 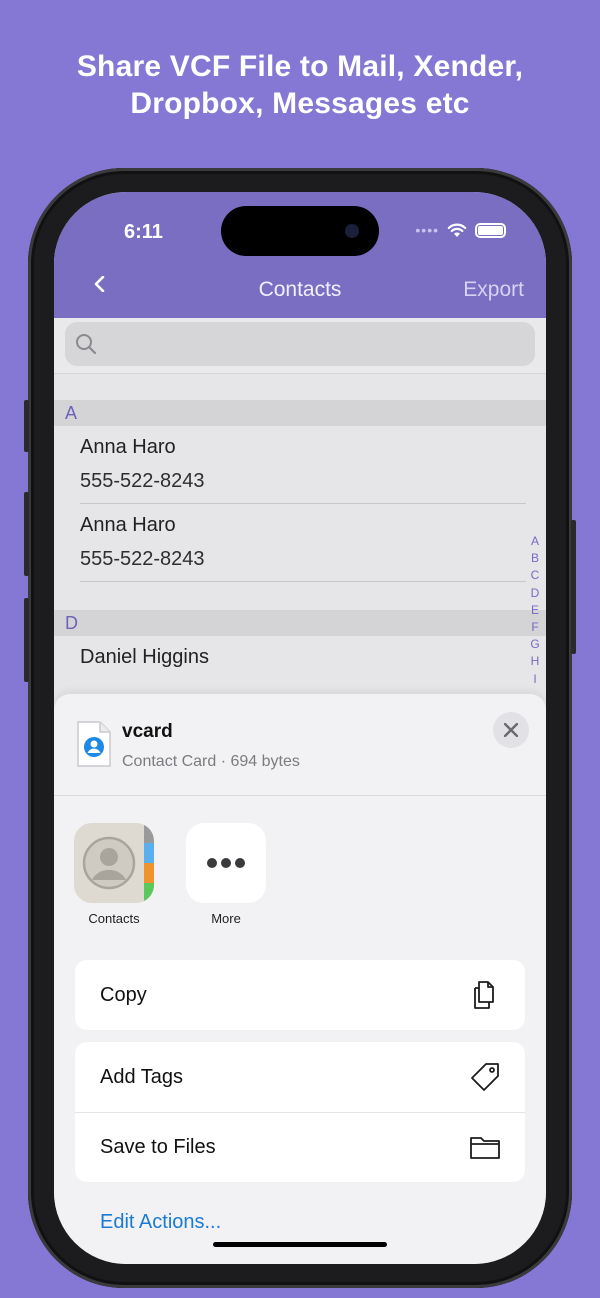 What do you see at coordinates (535, 593) in the screenshot?
I see `index-letter: D` at bounding box center [535, 593].